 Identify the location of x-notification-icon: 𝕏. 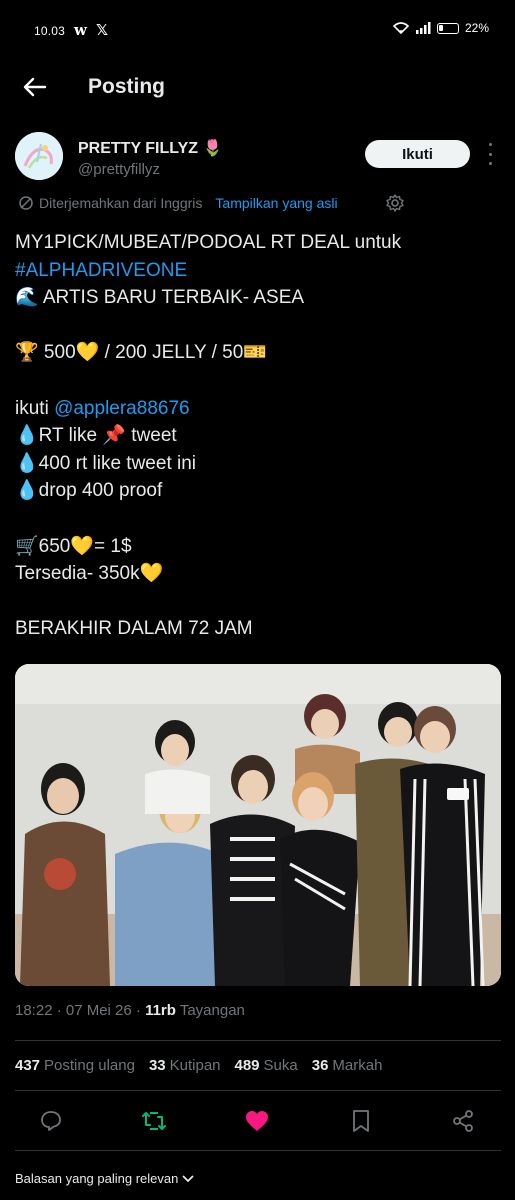
(102, 30).